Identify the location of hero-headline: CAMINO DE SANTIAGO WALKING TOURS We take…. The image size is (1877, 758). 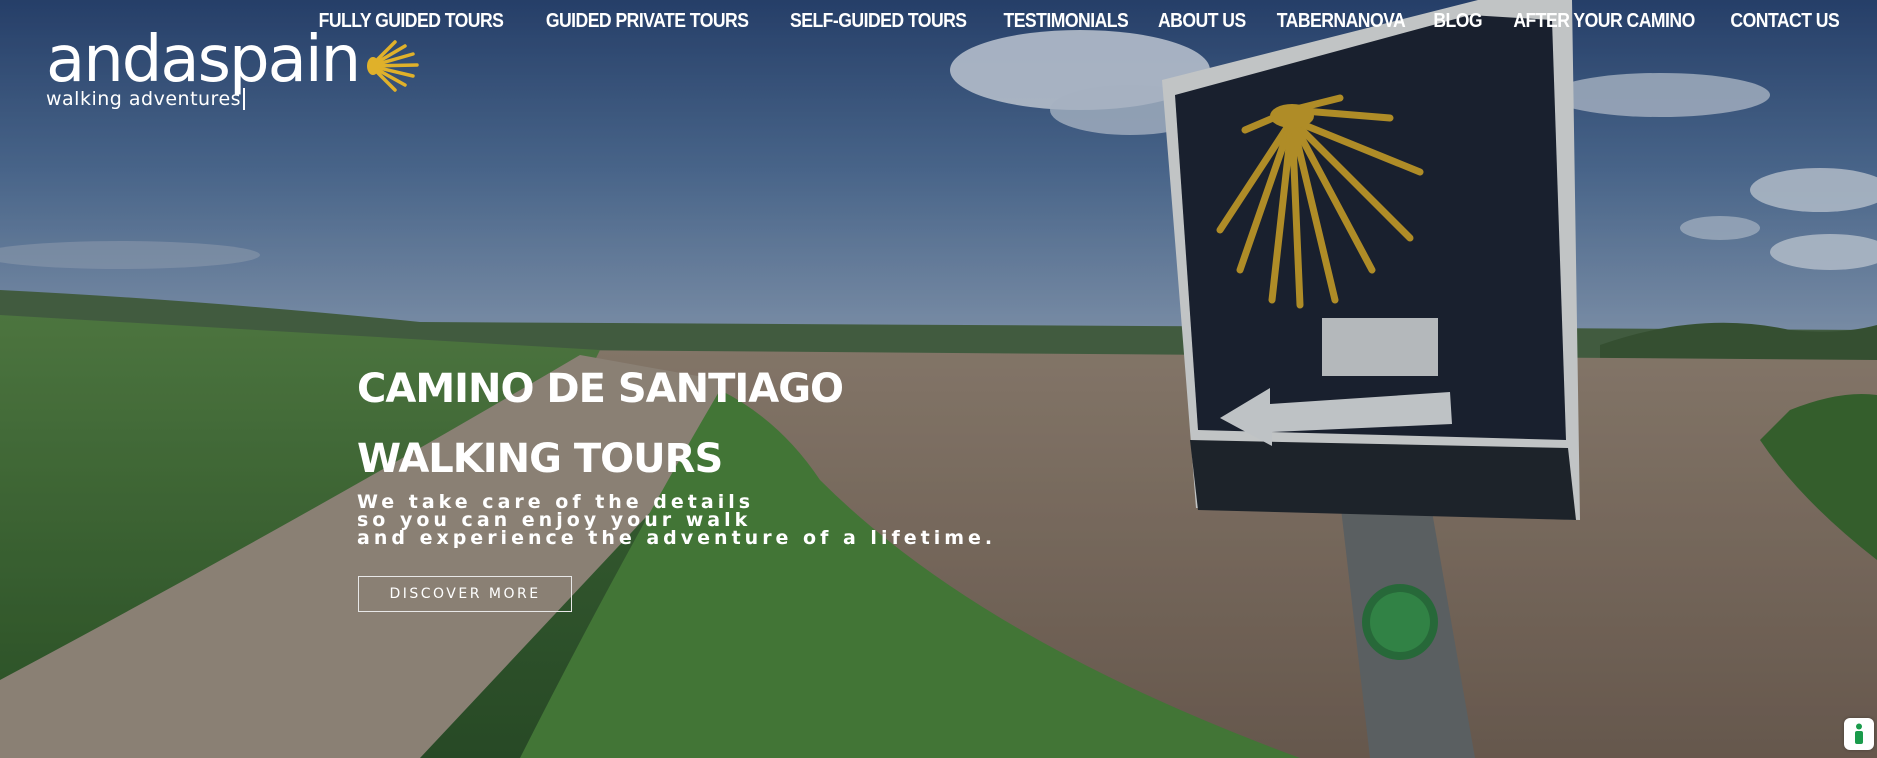
(676, 451).